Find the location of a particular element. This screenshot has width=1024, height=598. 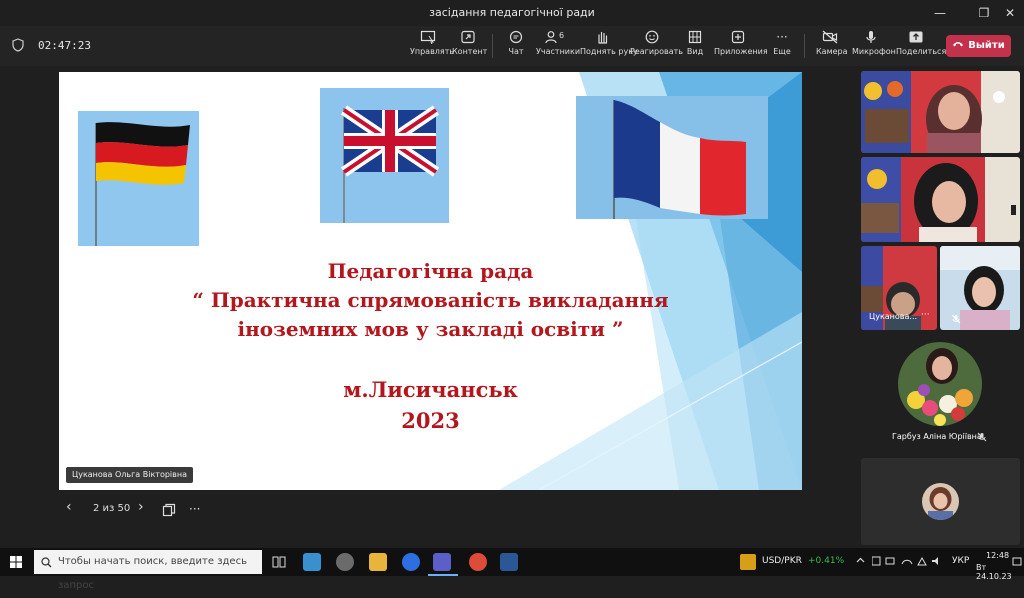

share-label: Поделиться is located at coordinates (921, 51).